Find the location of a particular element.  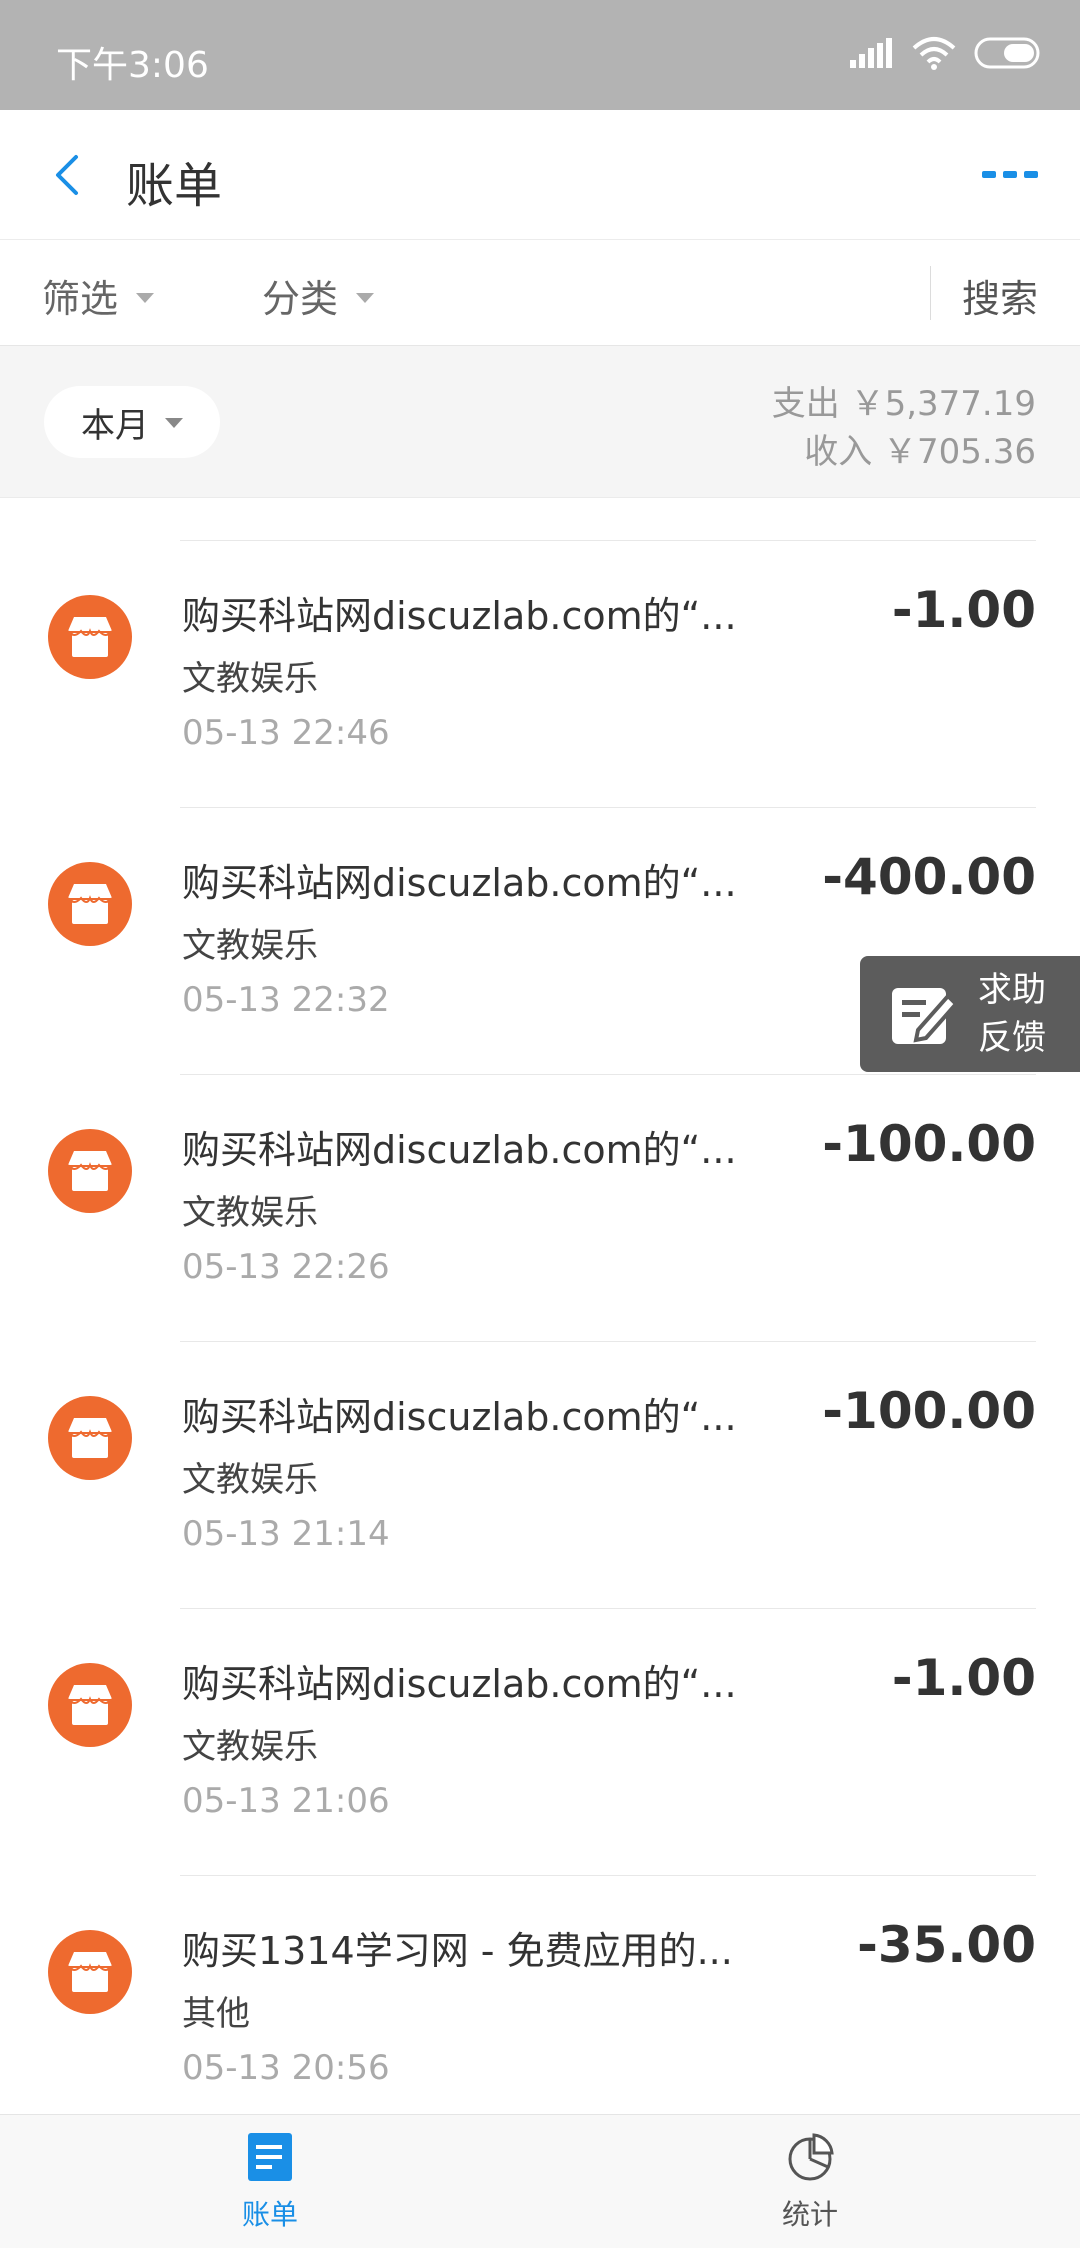

tab-bills: 账单 is located at coordinates (270, 2182).